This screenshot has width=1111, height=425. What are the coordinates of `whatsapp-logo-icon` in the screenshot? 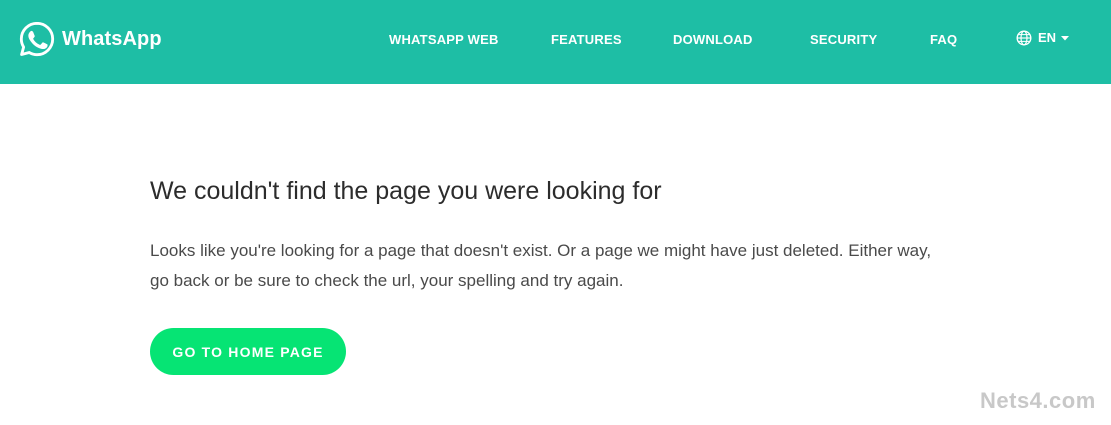 It's located at (37, 39).